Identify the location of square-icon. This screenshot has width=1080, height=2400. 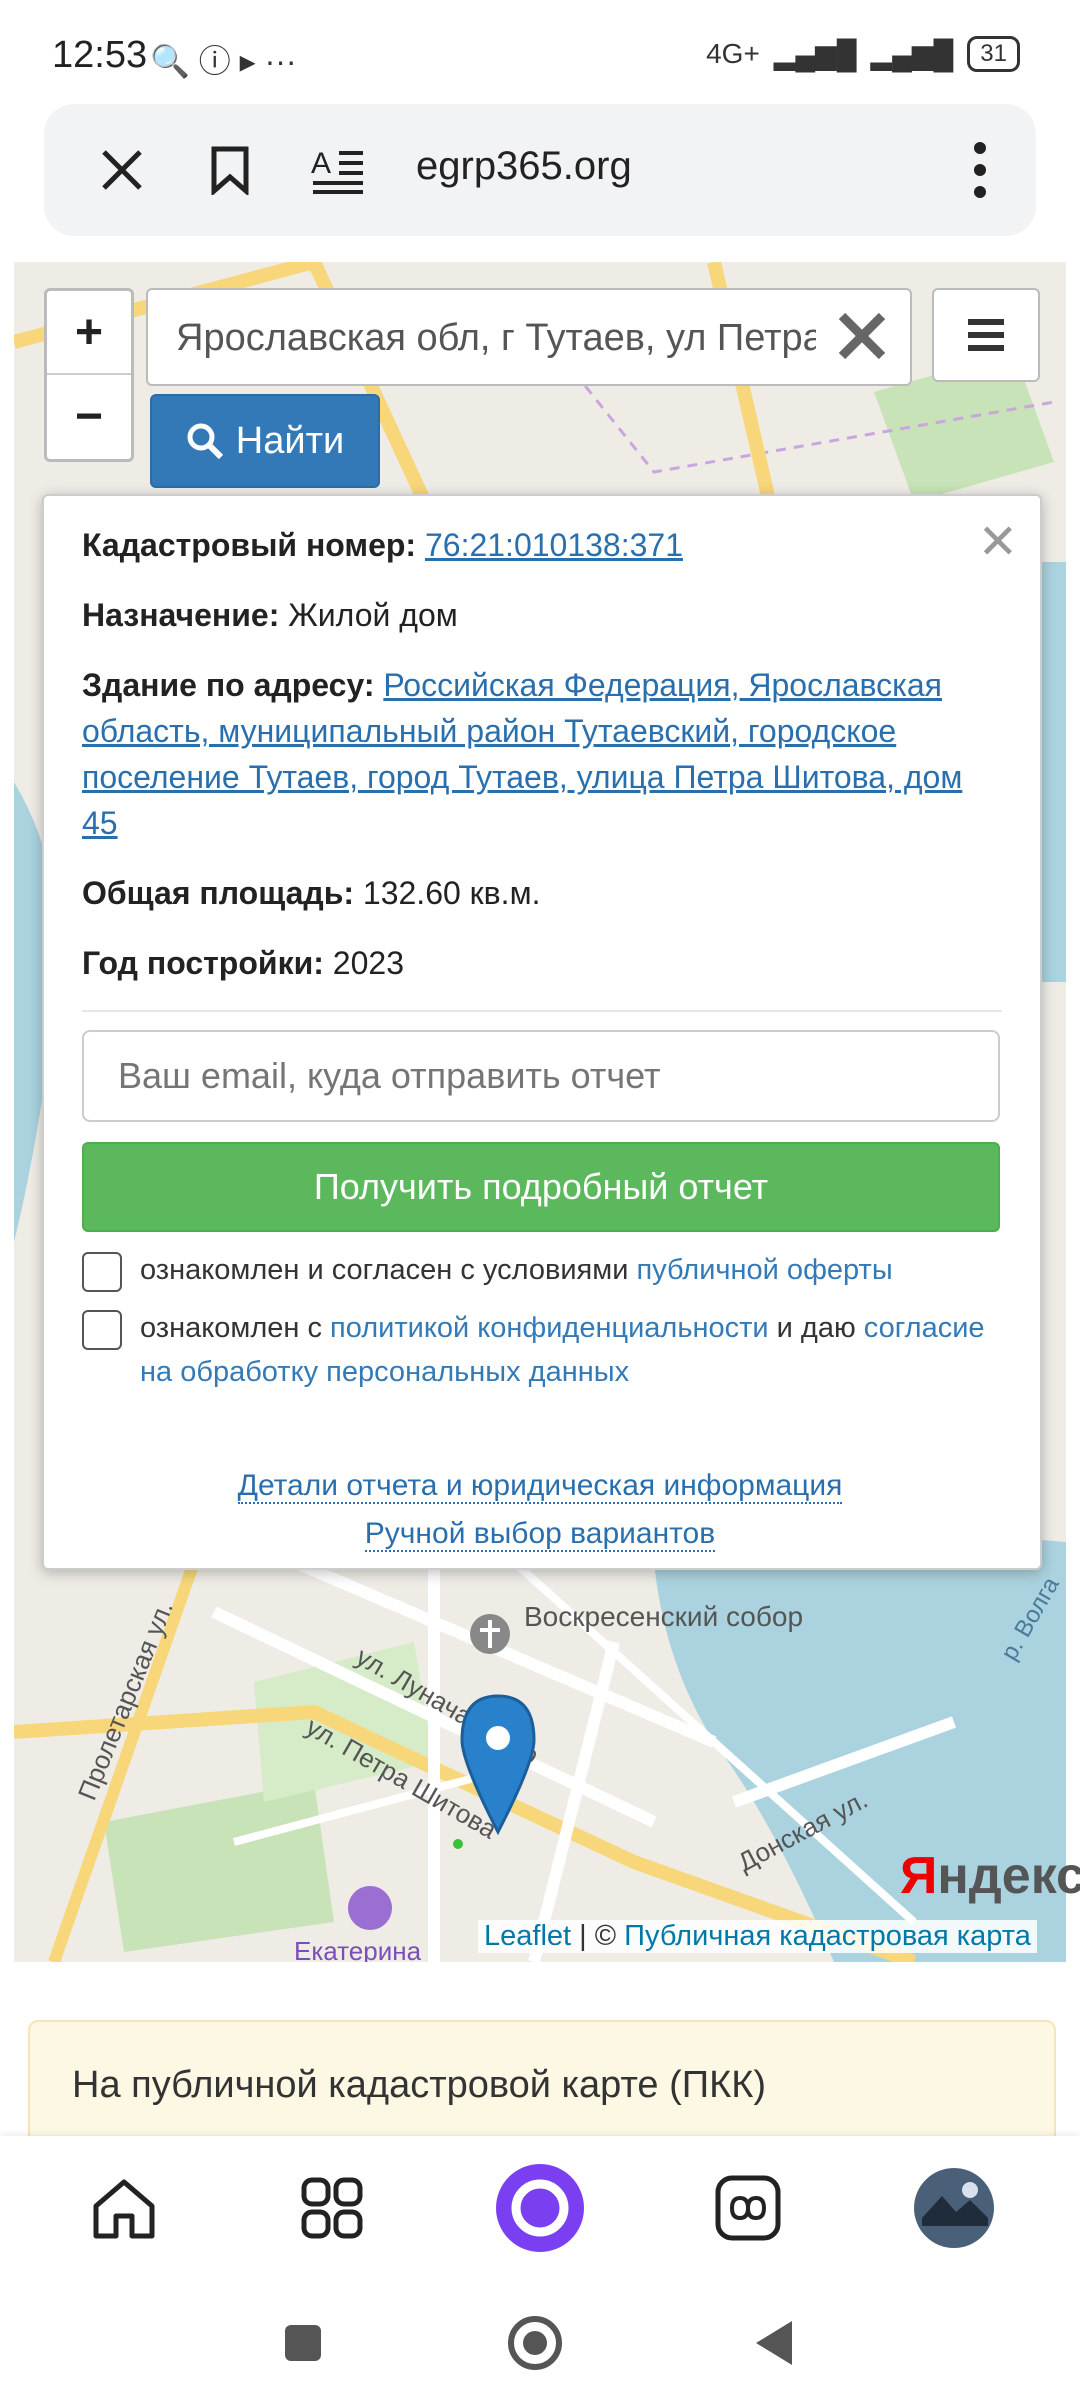
(303, 2343).